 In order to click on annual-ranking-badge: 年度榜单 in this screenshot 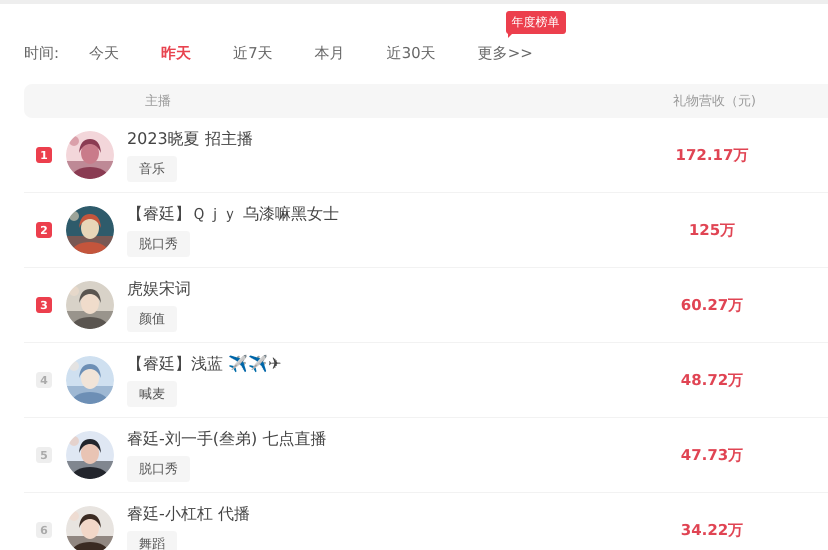, I will do `click(536, 22)`.